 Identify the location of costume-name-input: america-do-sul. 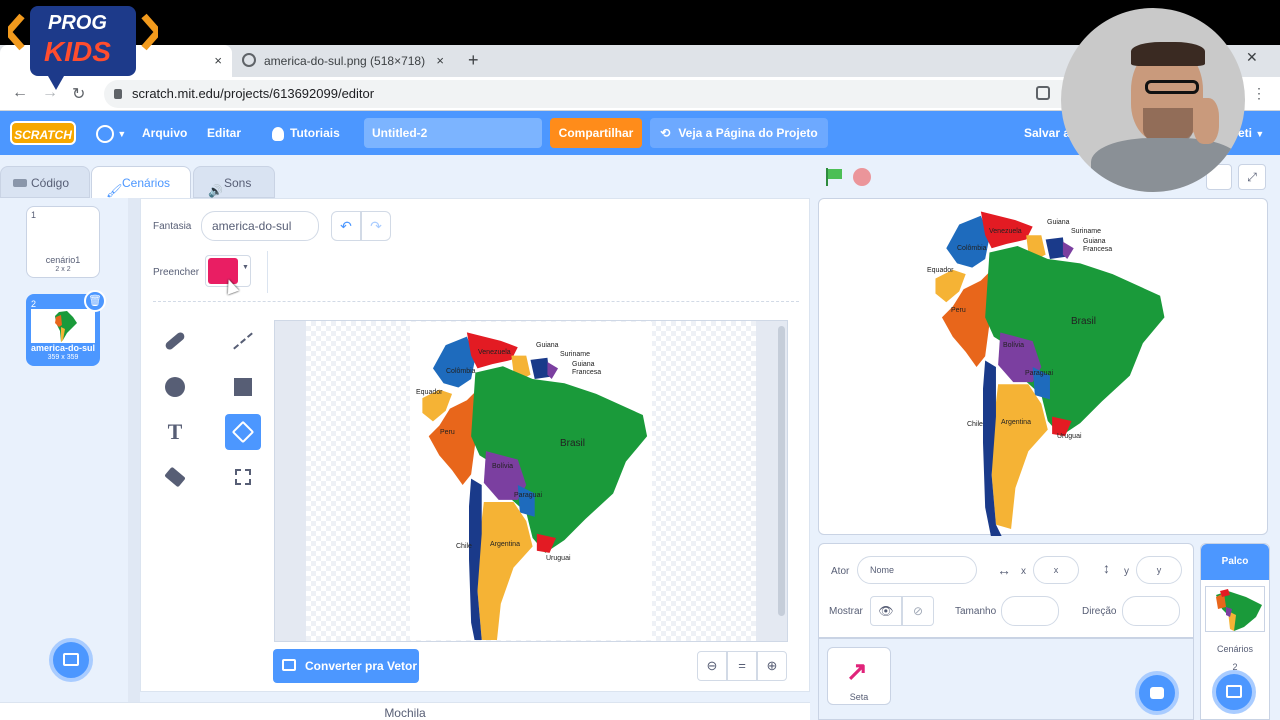
(260, 226).